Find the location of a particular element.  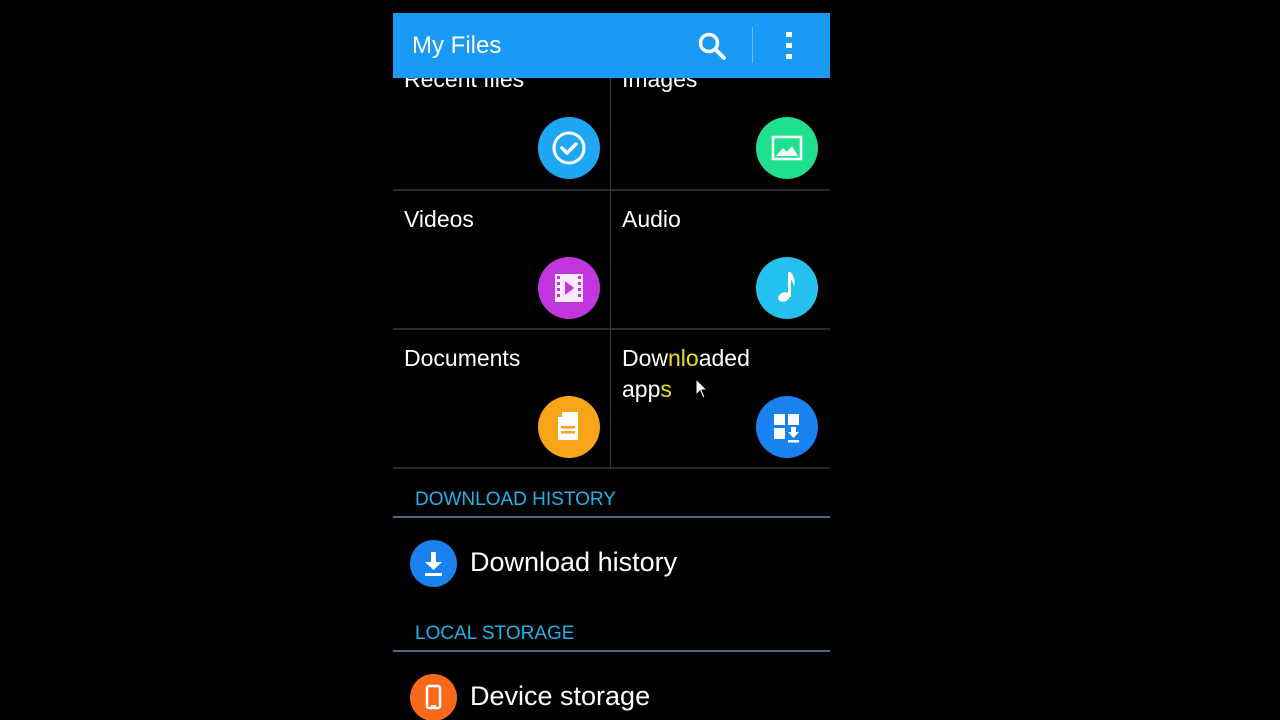

app-bar: My Files is located at coordinates (611, 45).